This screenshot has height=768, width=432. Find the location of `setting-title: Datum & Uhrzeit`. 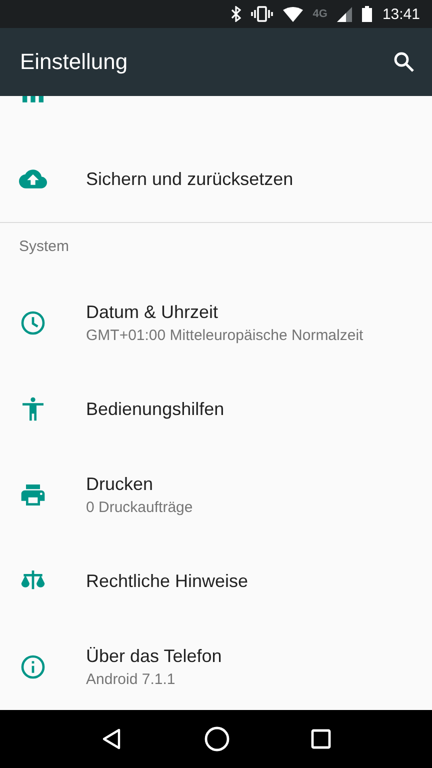

setting-title: Datum & Uhrzeit is located at coordinates (225, 312).